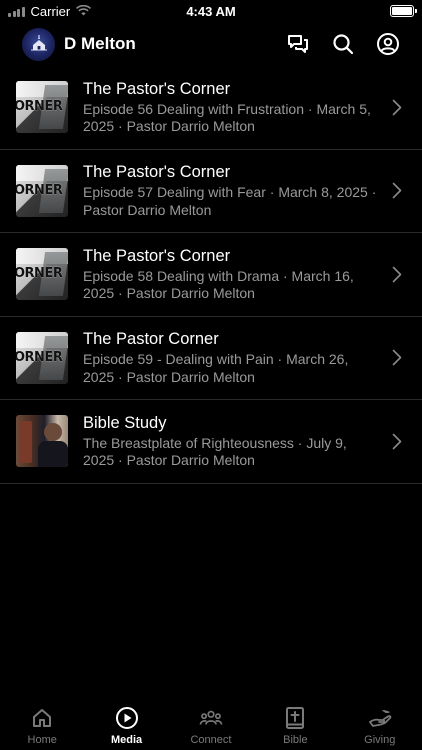 This screenshot has width=422, height=750. What do you see at coordinates (211, 44) in the screenshot?
I see `header: D Melton` at bounding box center [211, 44].